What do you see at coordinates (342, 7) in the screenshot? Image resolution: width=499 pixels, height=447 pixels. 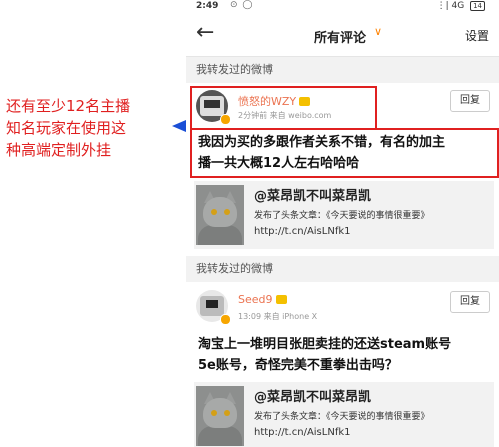 I see `status-bar: 2:49 ⊙ ◯ ⋮| 4G 14` at bounding box center [342, 7].